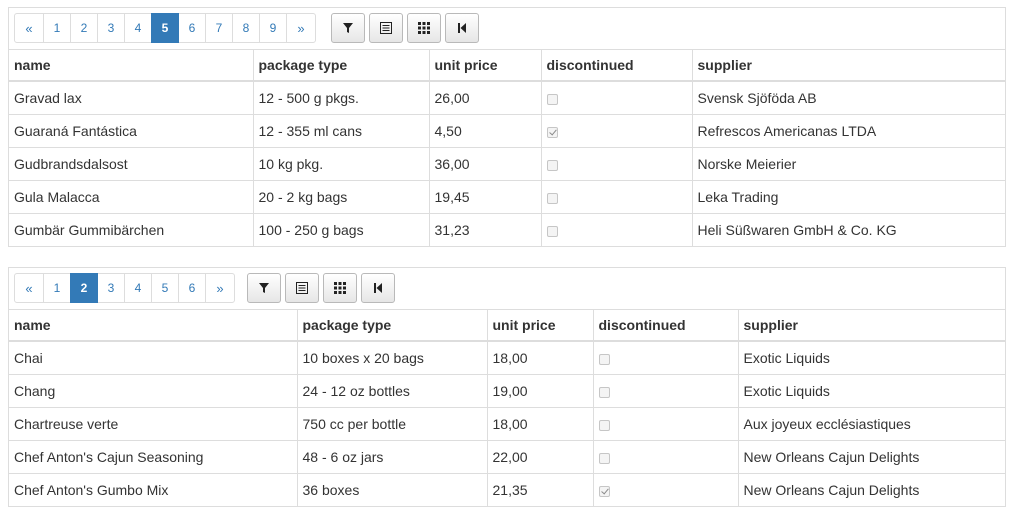  I want to click on grid-toolbar: « 1 2 3 4 5 6 », so click(507, 289).